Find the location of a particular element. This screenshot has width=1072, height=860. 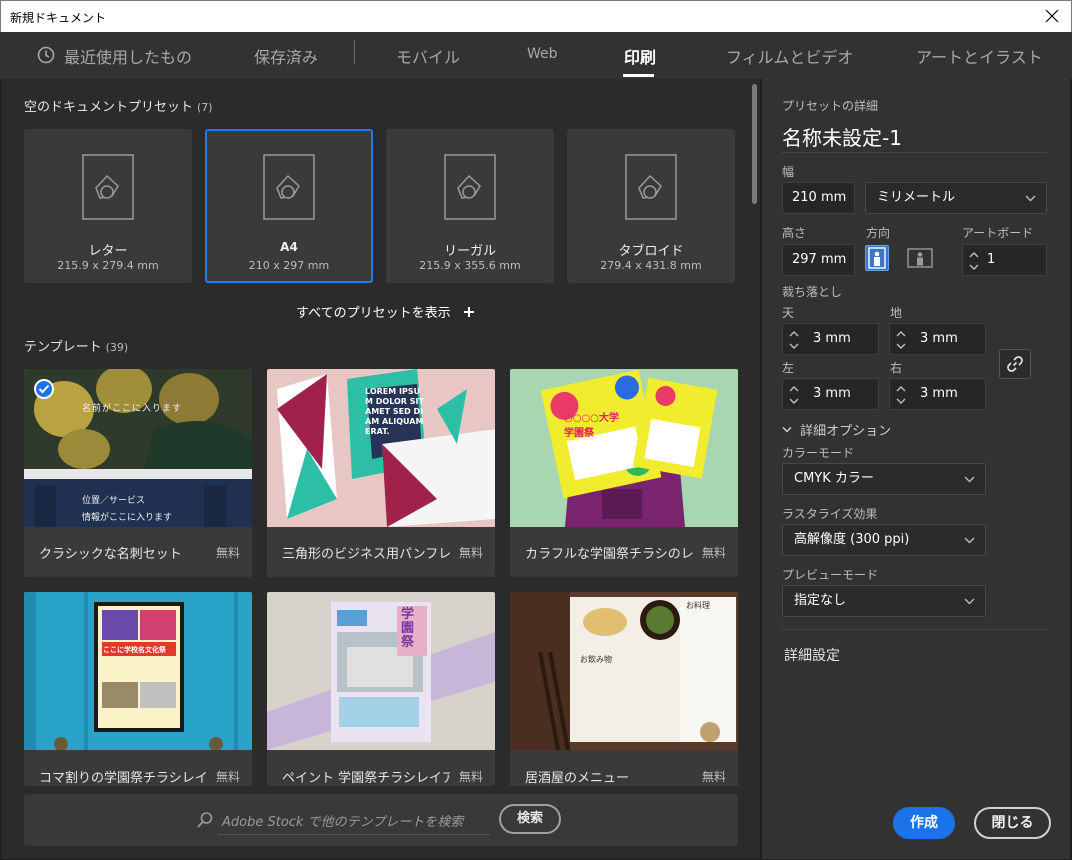

tab-saved: 保存済み is located at coordinates (286, 56).